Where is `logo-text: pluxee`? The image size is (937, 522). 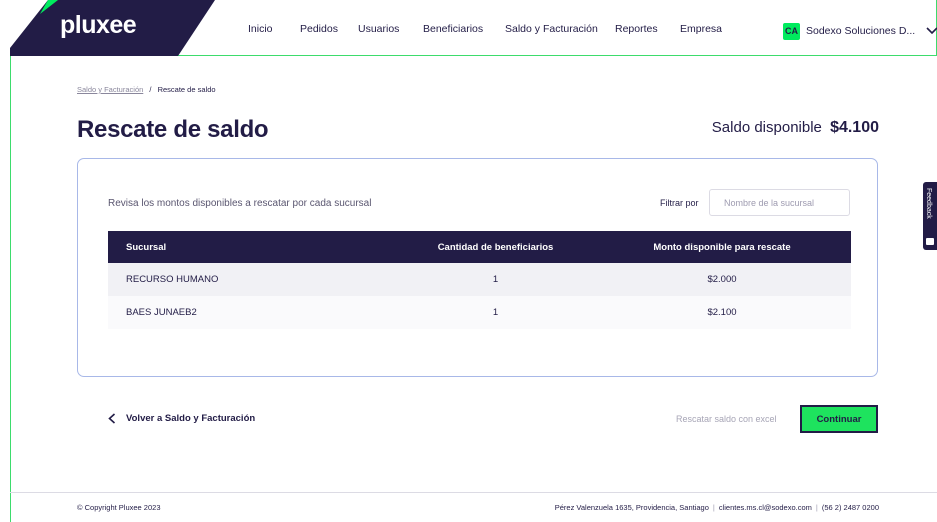 logo-text: pluxee is located at coordinates (98, 25).